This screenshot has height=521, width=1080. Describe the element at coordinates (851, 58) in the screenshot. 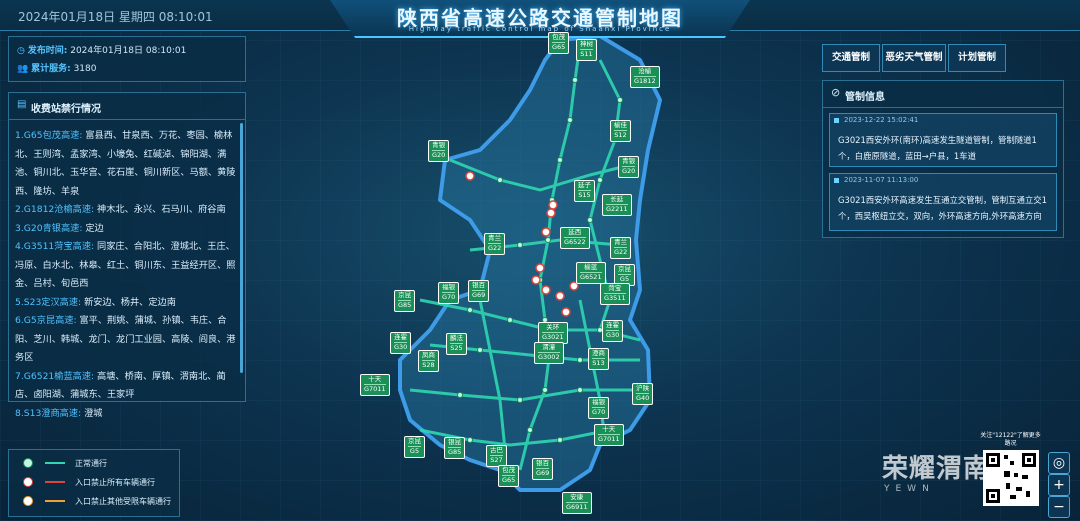

I see `tab-traffic-control: 交通管制` at that location.